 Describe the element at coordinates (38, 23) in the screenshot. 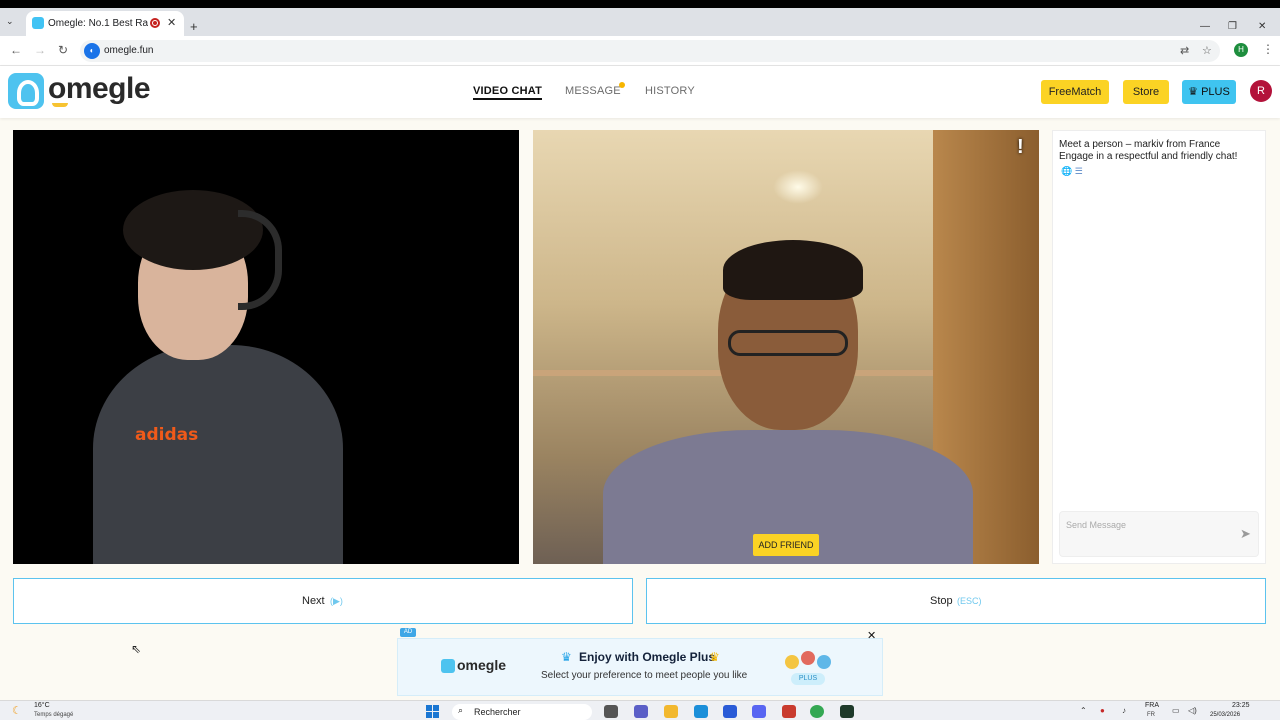

I see `omegle-favicon-icon` at that location.